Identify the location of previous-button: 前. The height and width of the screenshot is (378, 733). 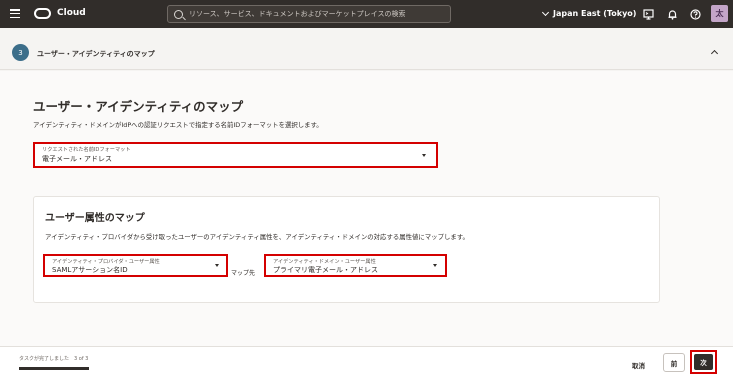
(674, 362).